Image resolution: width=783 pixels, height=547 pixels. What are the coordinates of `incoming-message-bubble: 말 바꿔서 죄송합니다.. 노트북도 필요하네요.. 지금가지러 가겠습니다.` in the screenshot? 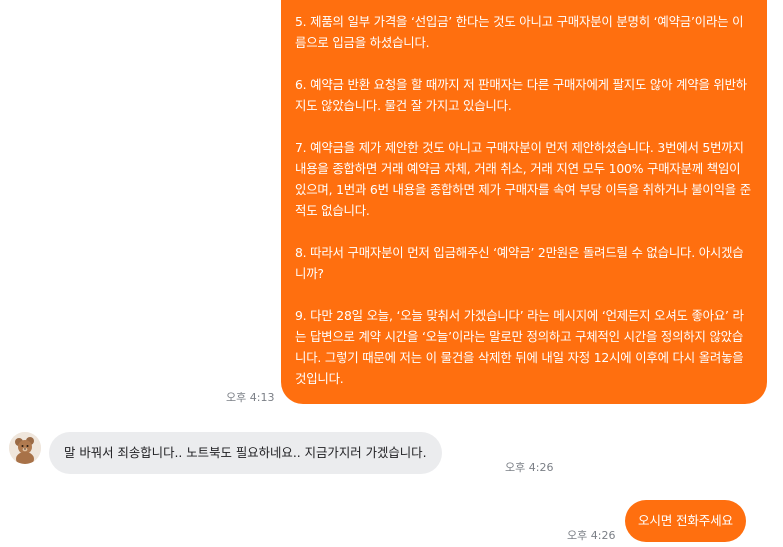 It's located at (245, 453).